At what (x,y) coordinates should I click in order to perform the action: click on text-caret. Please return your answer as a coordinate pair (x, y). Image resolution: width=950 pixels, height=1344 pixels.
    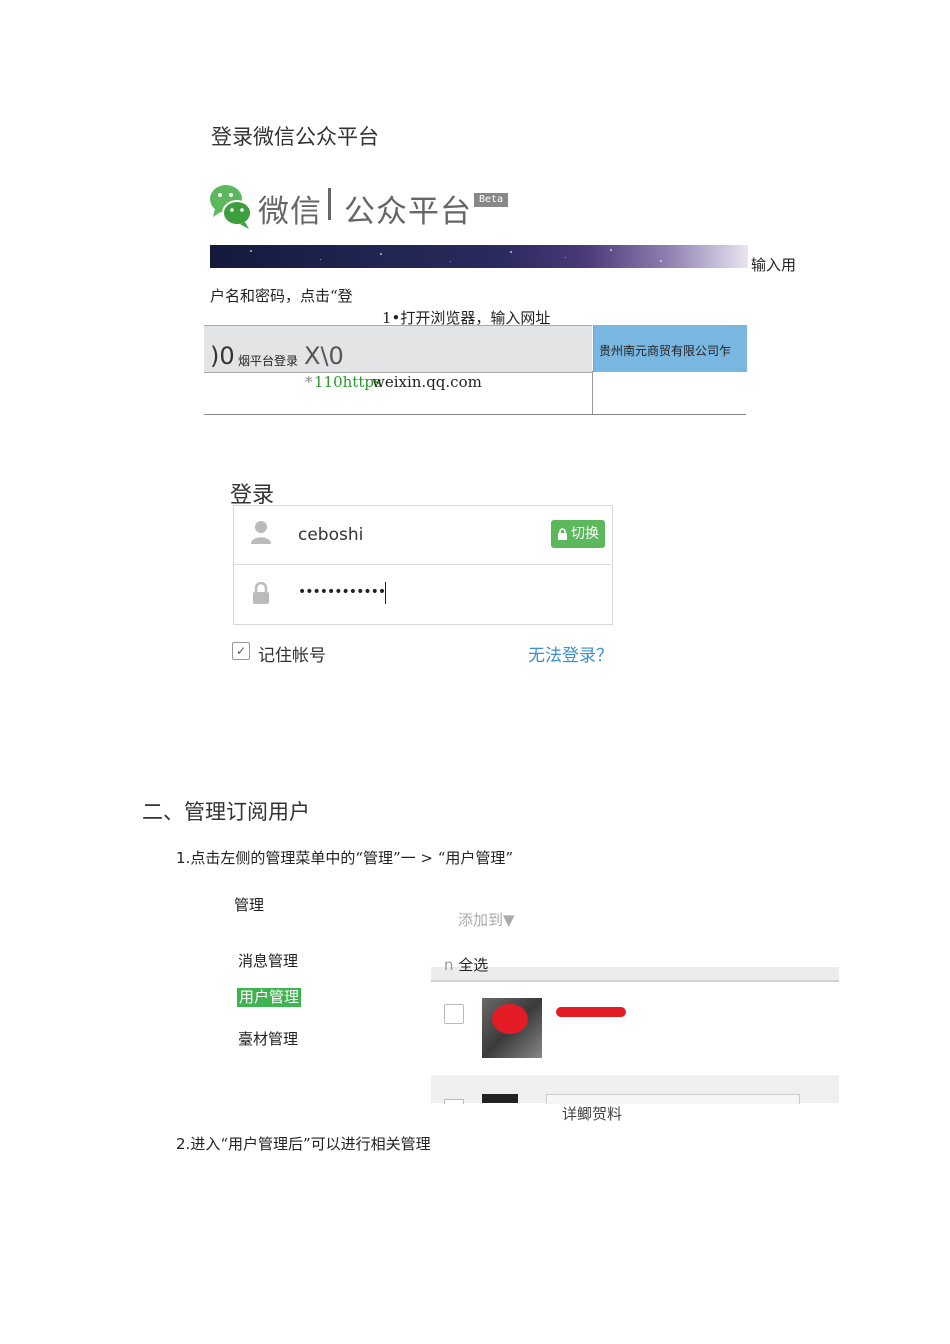
    Looking at the image, I should click on (385, 593).